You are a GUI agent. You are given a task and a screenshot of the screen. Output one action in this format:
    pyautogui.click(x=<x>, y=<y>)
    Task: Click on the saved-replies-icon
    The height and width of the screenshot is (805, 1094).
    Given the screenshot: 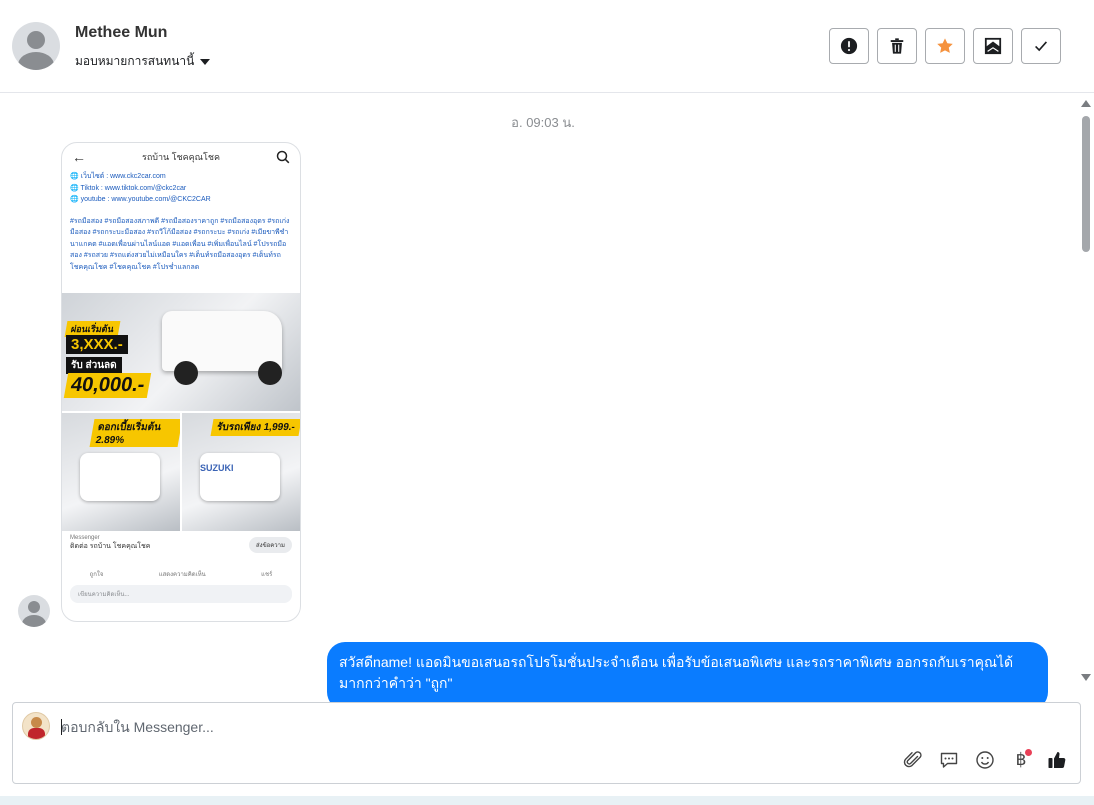 What is the action you would take?
    pyautogui.click(x=949, y=760)
    